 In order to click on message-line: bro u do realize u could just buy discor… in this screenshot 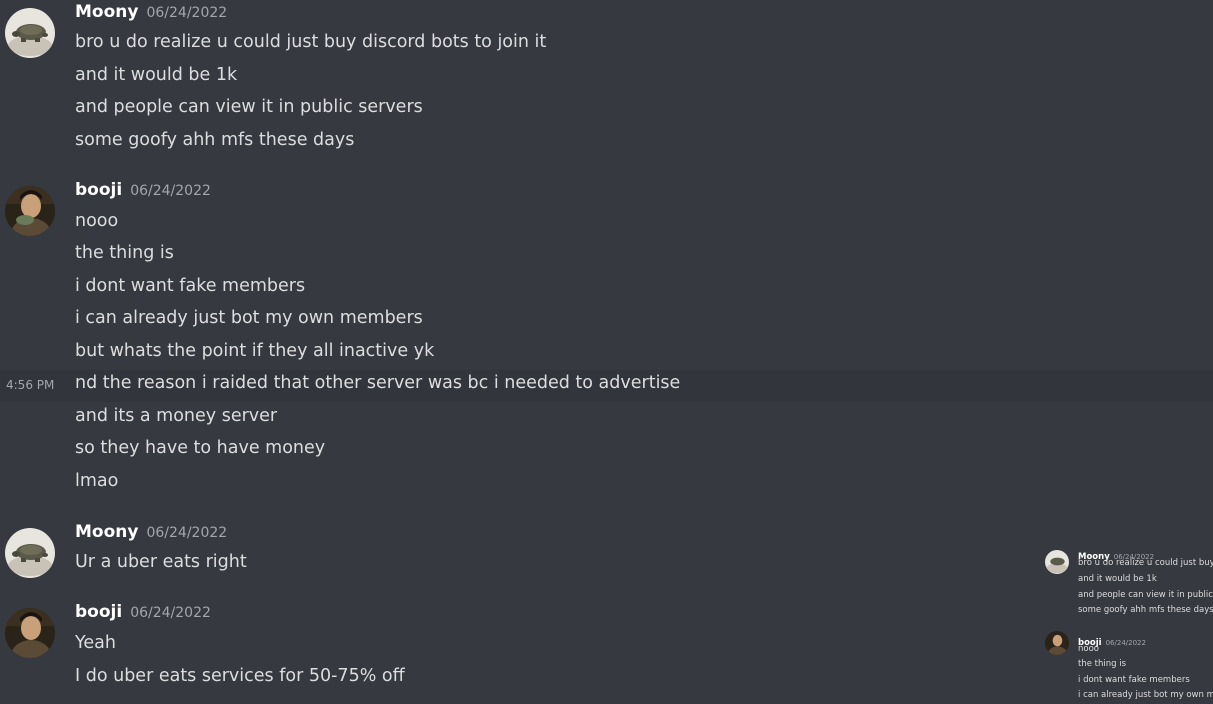, I will do `click(606, 45)`.